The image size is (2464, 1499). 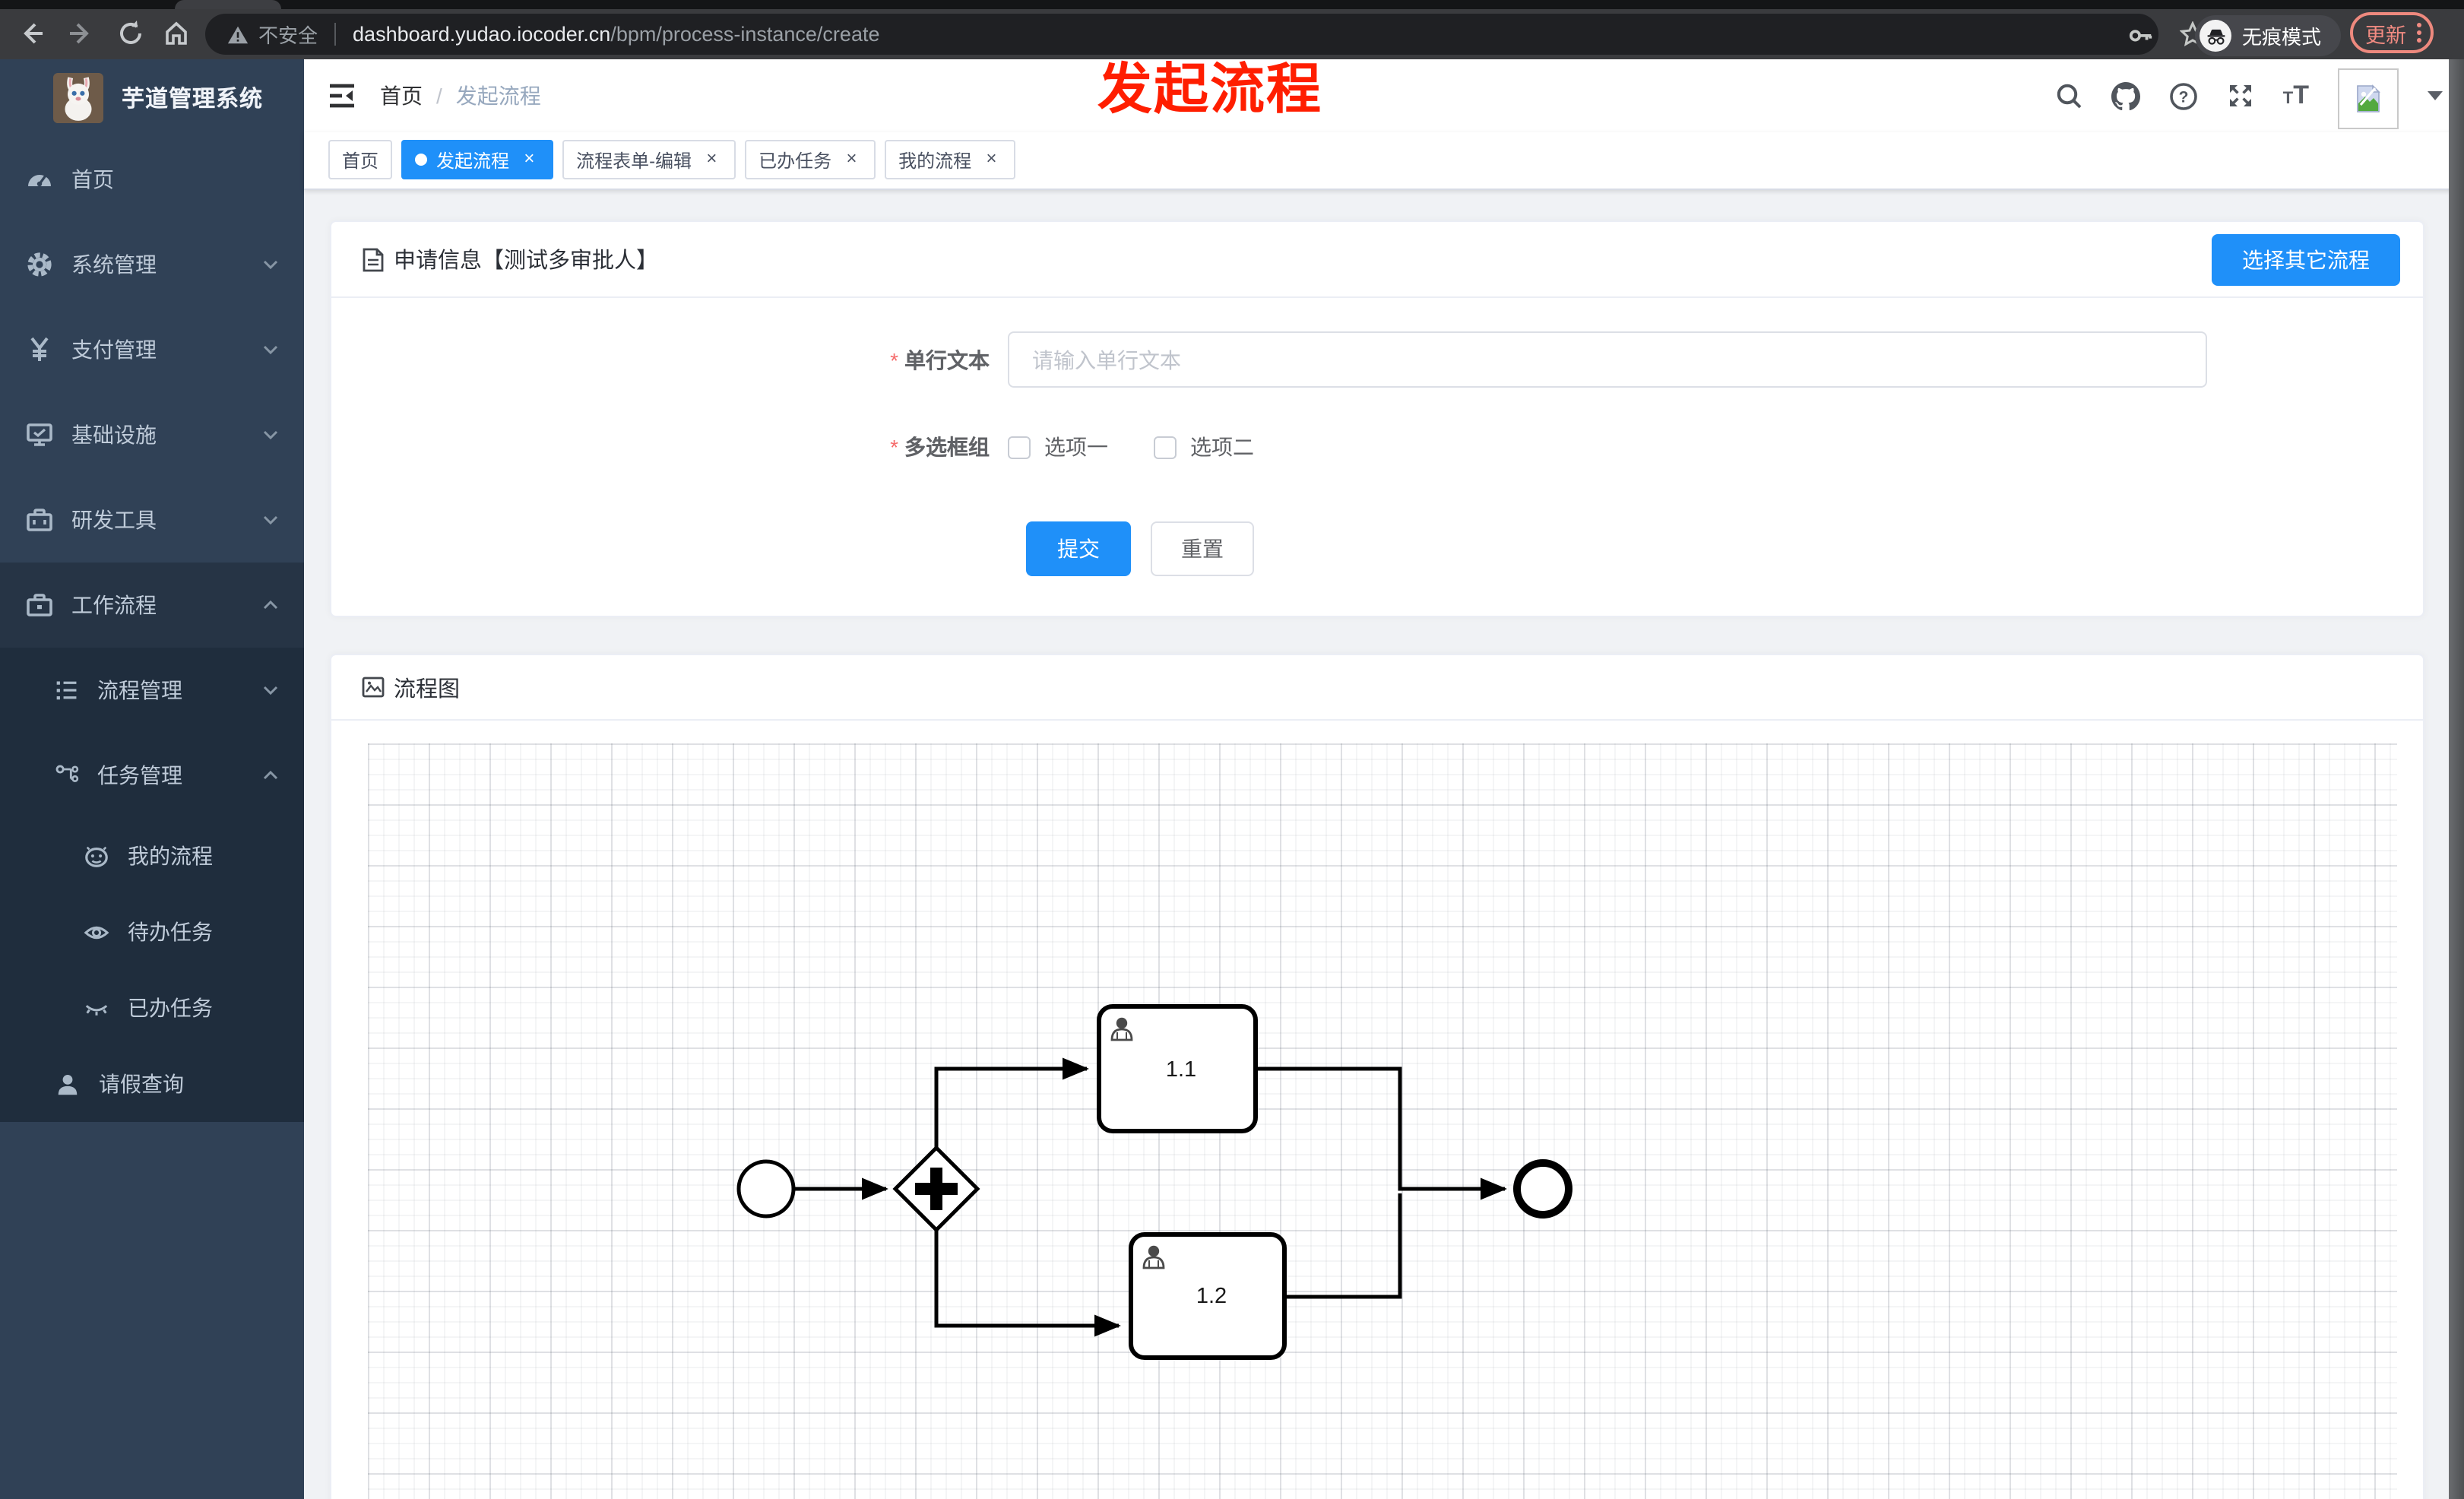 I want to click on choose-other-process-button: 选择其它流程, so click(x=2306, y=260).